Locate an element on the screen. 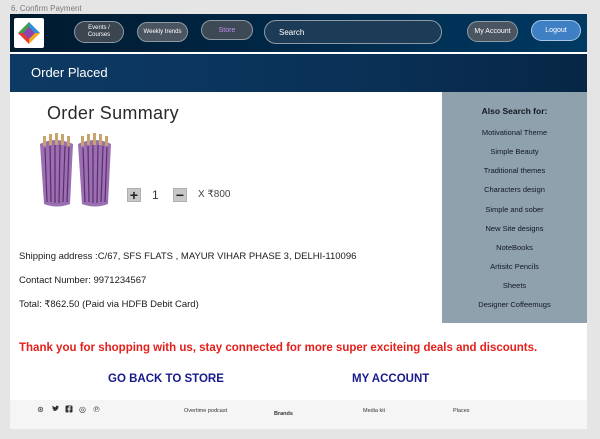  facebook-icon is located at coordinates (68, 410).